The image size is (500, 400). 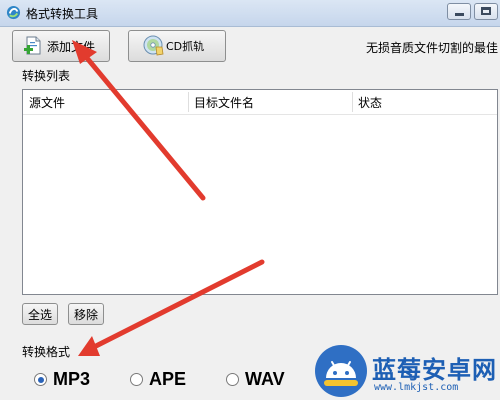 I want to click on maximize-button, so click(x=486, y=11).